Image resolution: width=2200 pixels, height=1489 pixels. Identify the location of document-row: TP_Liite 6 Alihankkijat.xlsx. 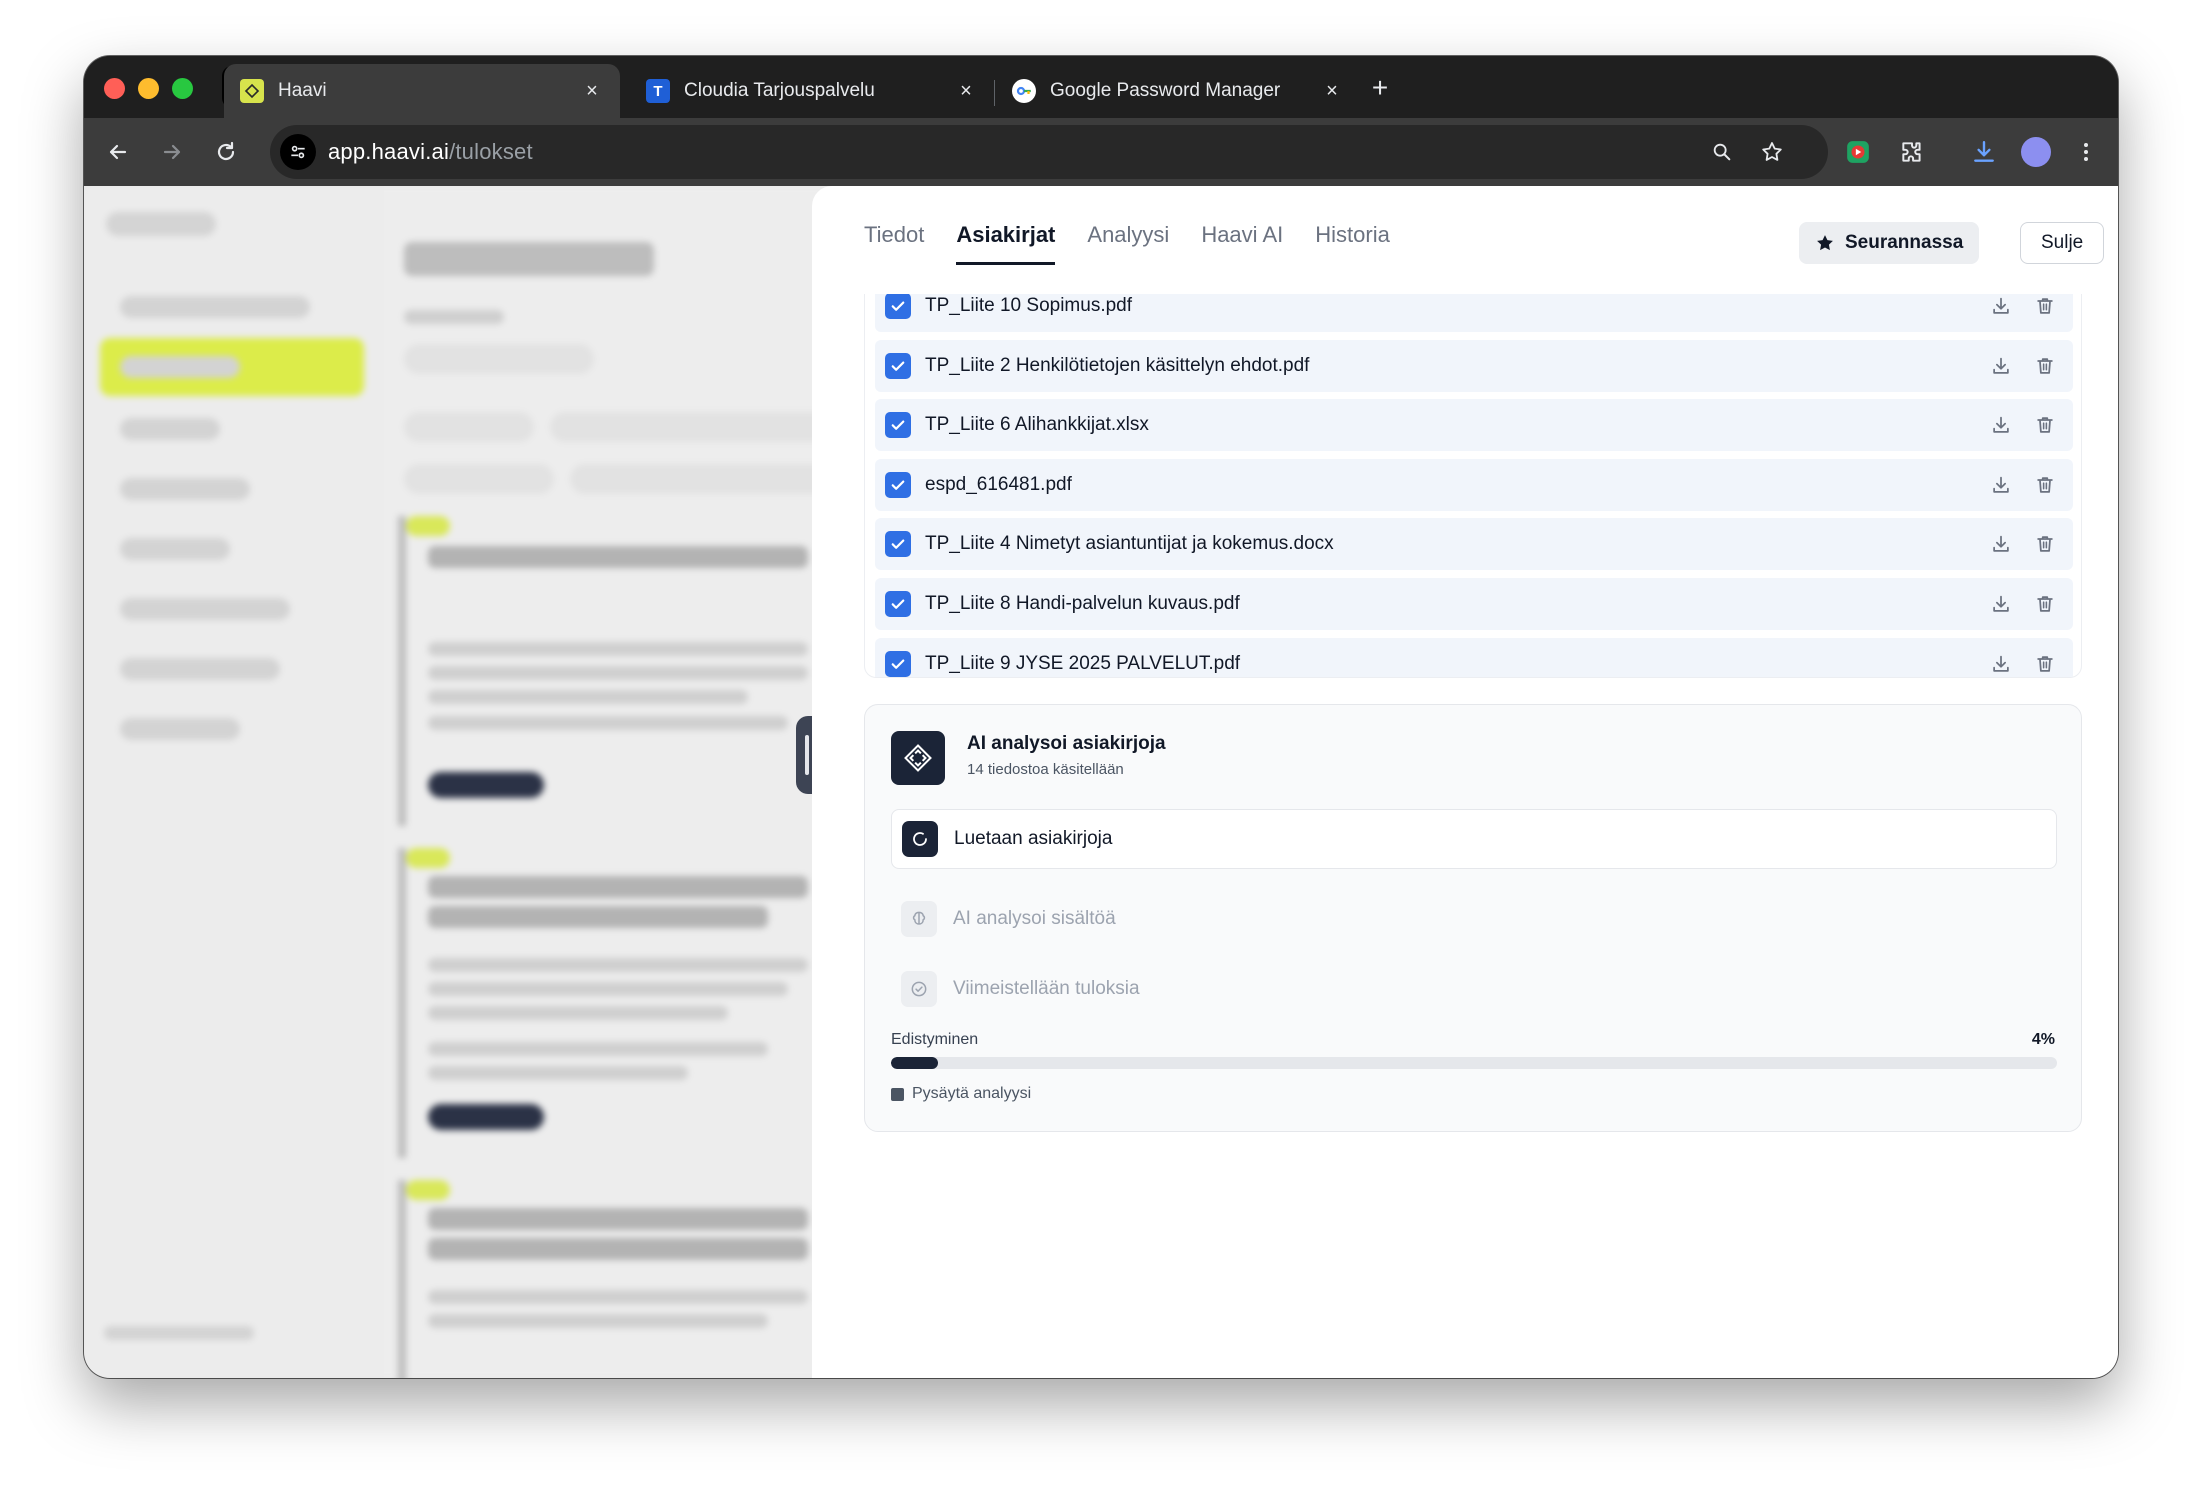
(1474, 425).